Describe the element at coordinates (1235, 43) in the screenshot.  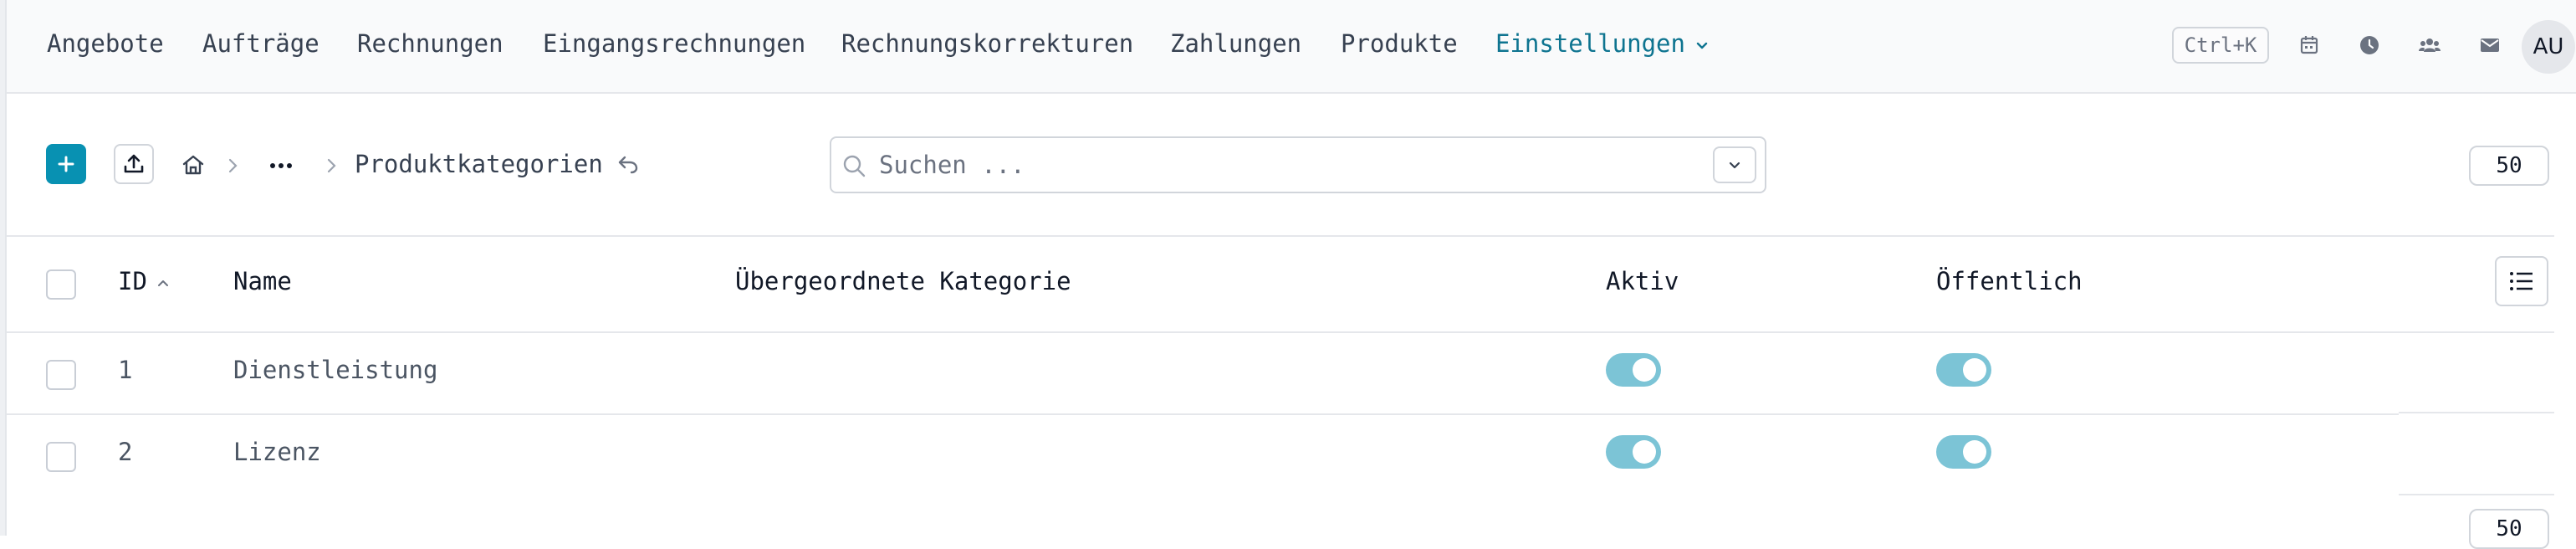
I see `nav-item-zahlungen: Zahlungen` at that location.